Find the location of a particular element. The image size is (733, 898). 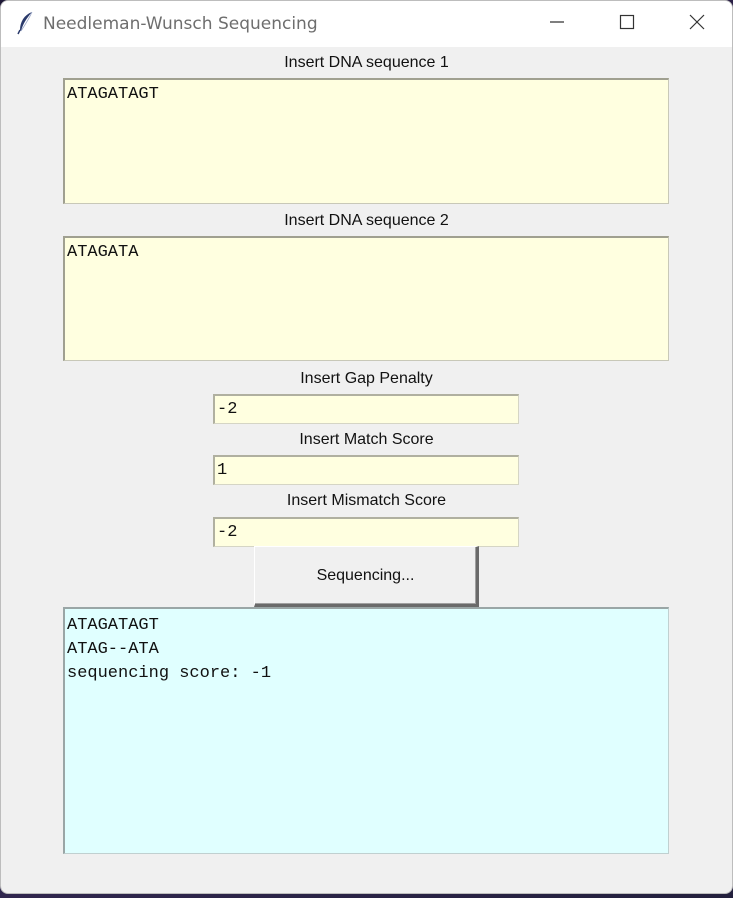

mismatch-score-label: Insert Mismatch Score is located at coordinates (366, 500).